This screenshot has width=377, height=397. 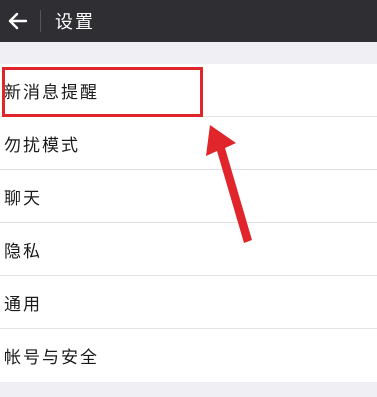 I want to click on settings-item-privacy: 隐私, so click(x=188, y=249).